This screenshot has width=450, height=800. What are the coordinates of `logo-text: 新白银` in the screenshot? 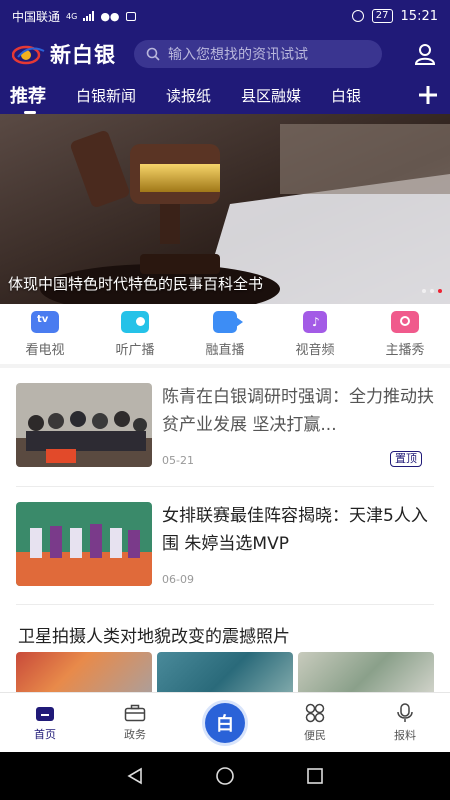 It's located at (83, 55).